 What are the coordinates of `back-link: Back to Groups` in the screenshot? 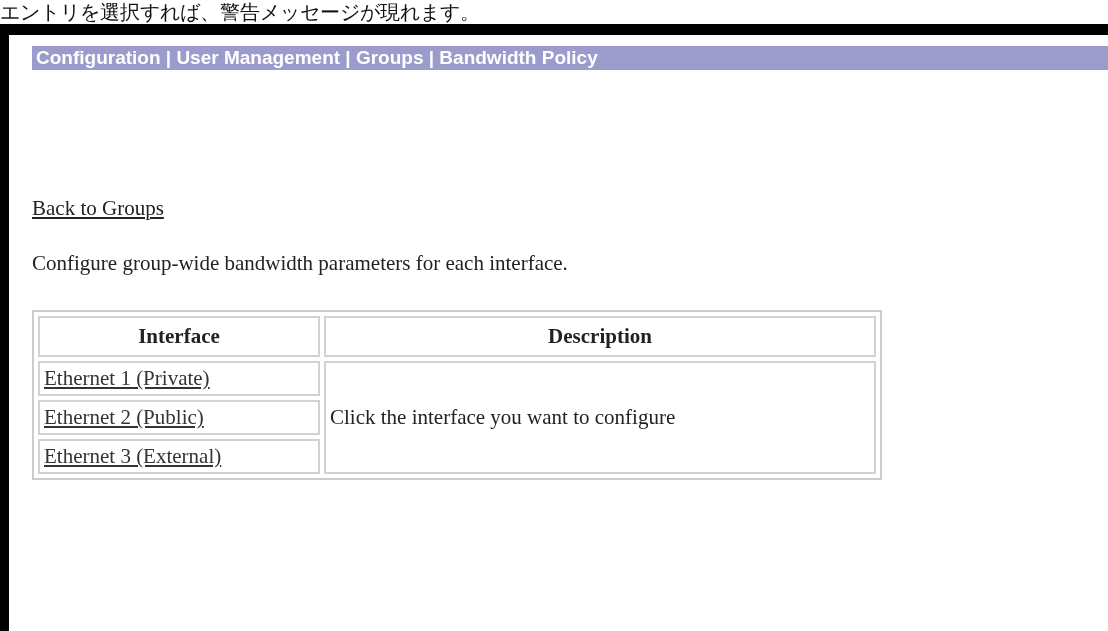 It's located at (98, 208).